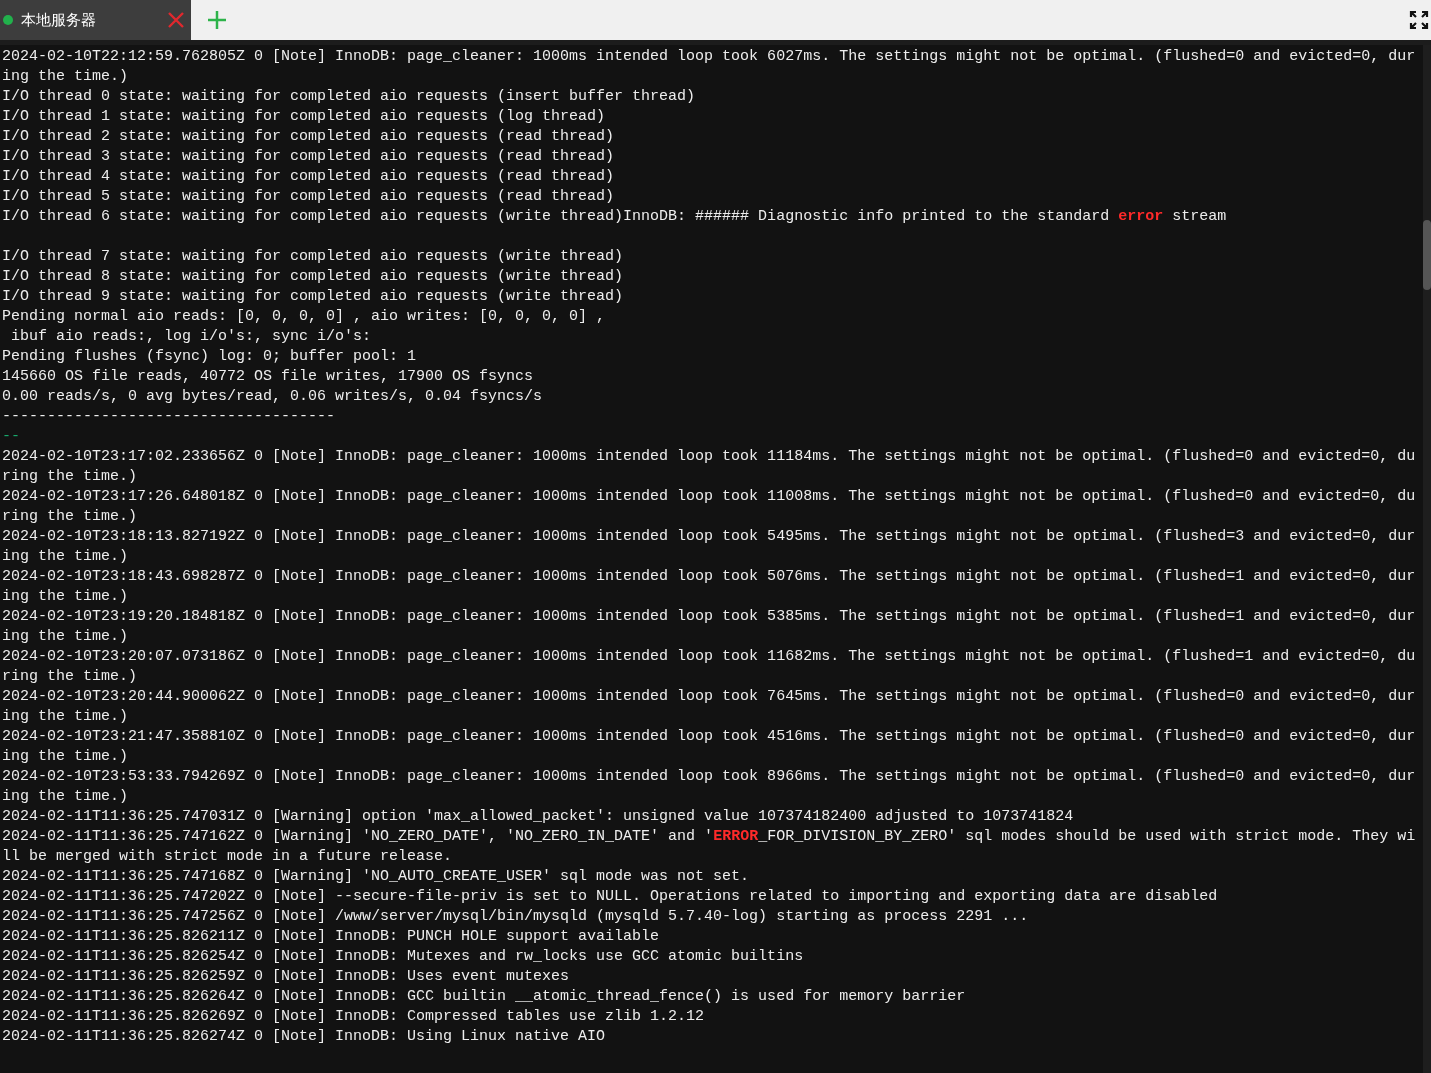 This screenshot has height=1073, width=1431. I want to click on log-line: I/O thread 5 state: waiting for completed aio requests (read thread), so click(309, 197).